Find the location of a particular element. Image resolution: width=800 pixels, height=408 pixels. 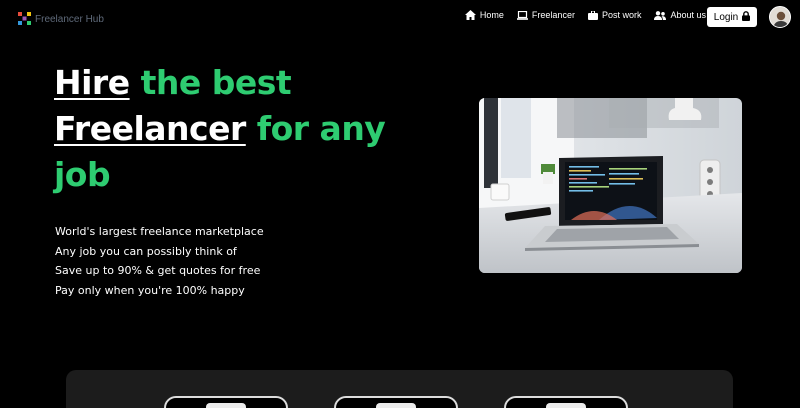

brand: Freelancer Hub is located at coordinates (61, 19).